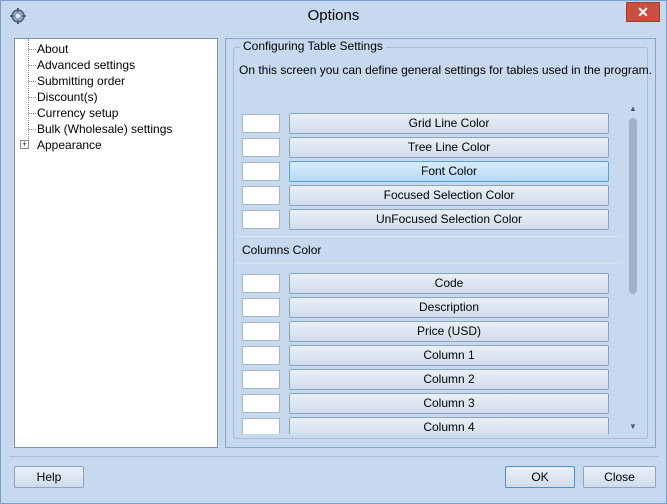 The height and width of the screenshot is (504, 667). What do you see at coordinates (449, 331) in the screenshot?
I see `color-button: Price (USD)` at bounding box center [449, 331].